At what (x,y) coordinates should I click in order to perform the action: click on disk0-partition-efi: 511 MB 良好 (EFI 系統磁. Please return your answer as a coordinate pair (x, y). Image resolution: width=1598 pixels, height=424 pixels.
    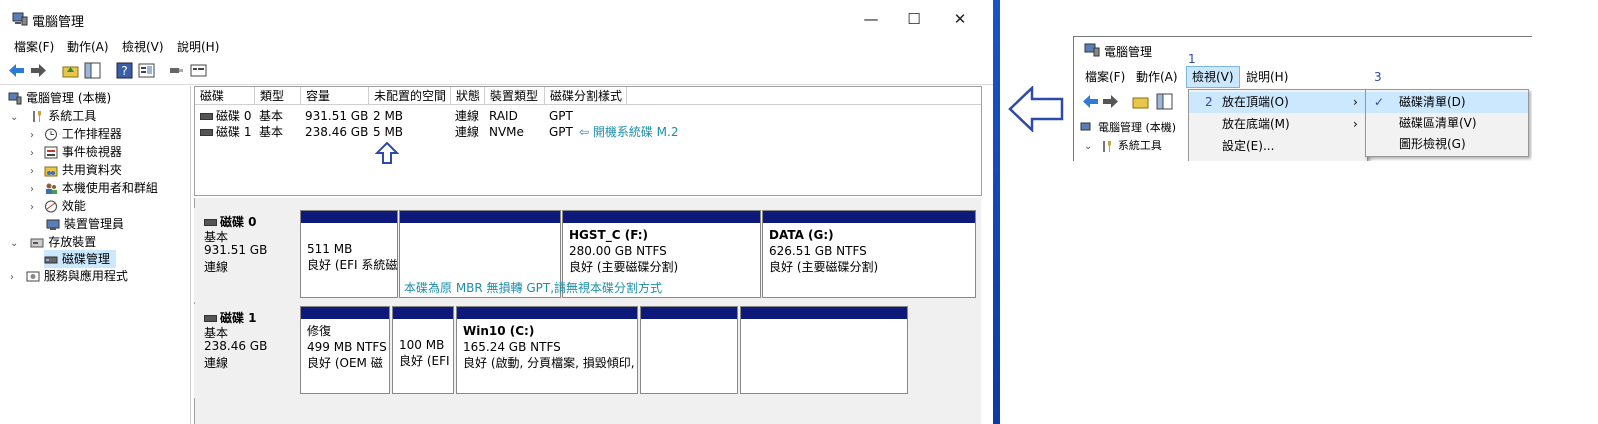
    Looking at the image, I should click on (349, 254).